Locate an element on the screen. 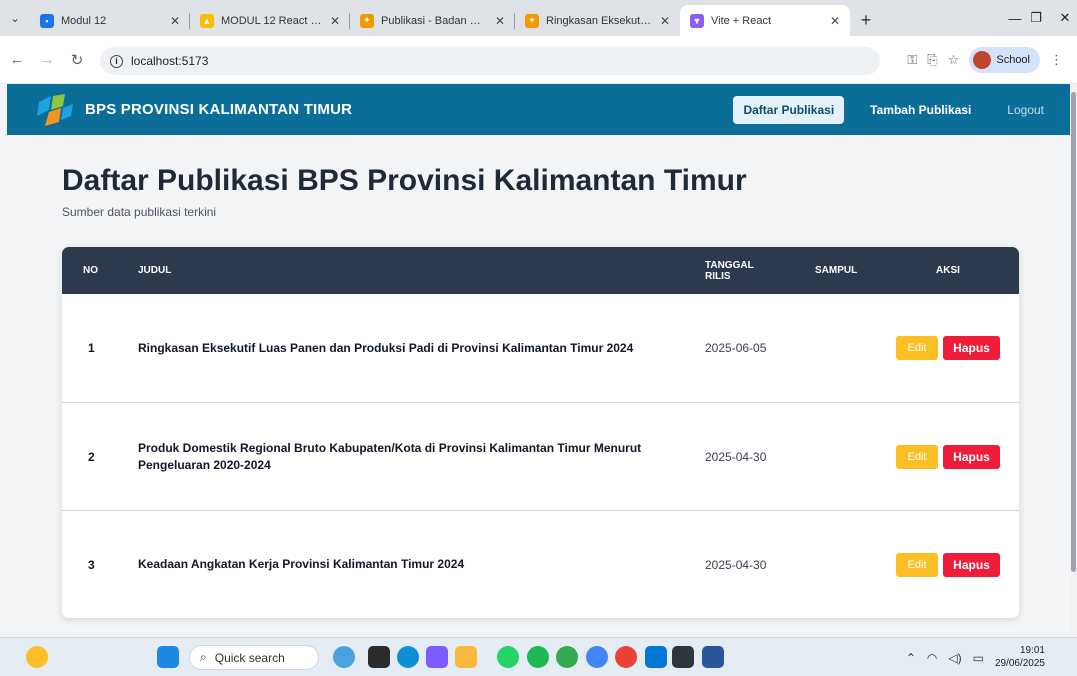 The image size is (1077, 676). browser-tab: ▲ MODUL 12 React JS & Ta ✕ is located at coordinates (270, 20).